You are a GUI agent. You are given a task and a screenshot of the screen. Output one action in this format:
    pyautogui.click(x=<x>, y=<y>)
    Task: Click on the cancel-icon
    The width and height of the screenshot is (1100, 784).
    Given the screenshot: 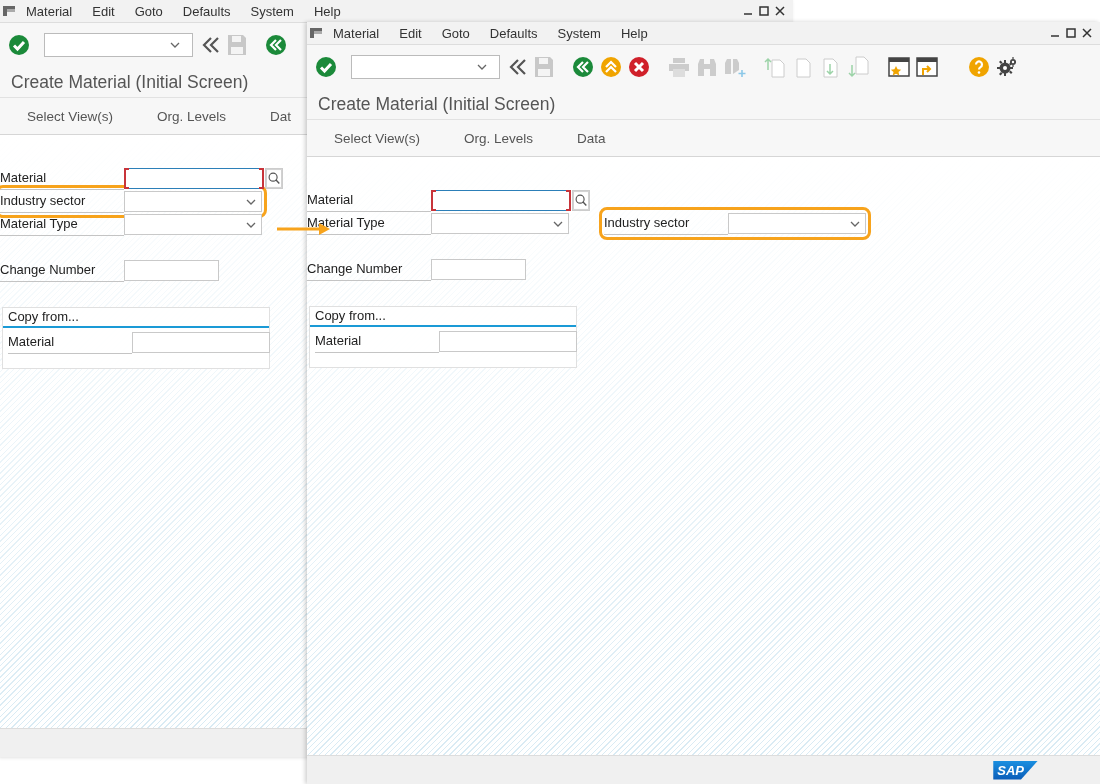 What is the action you would take?
    pyautogui.click(x=639, y=67)
    